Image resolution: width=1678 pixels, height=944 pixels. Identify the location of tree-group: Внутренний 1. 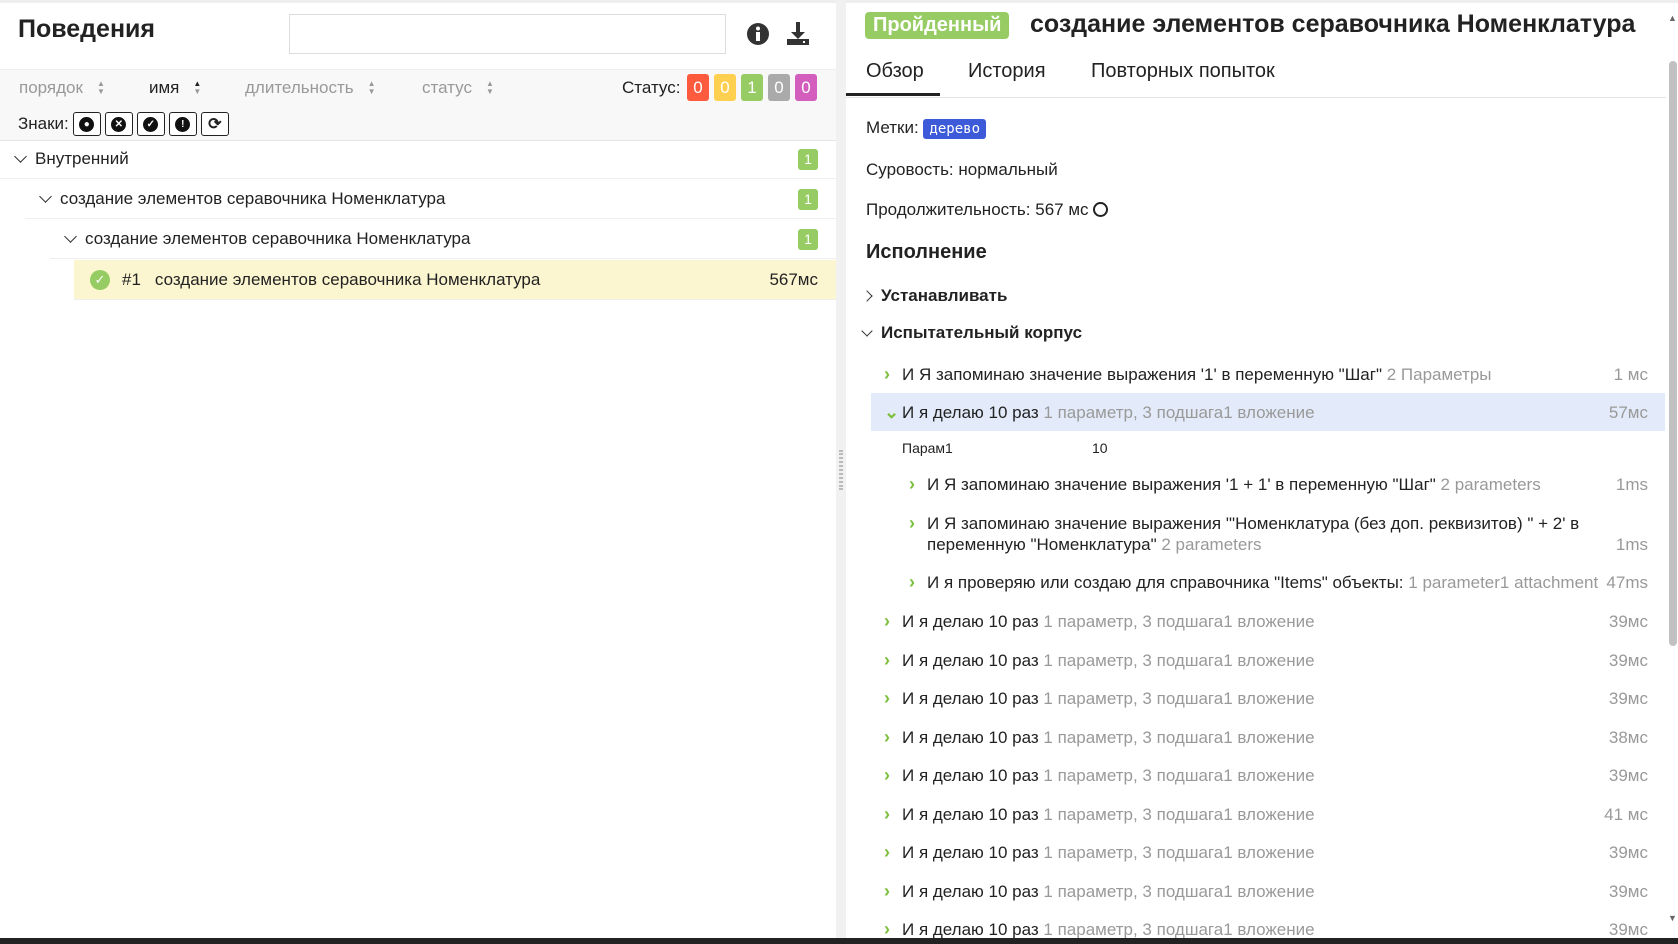
(418, 159).